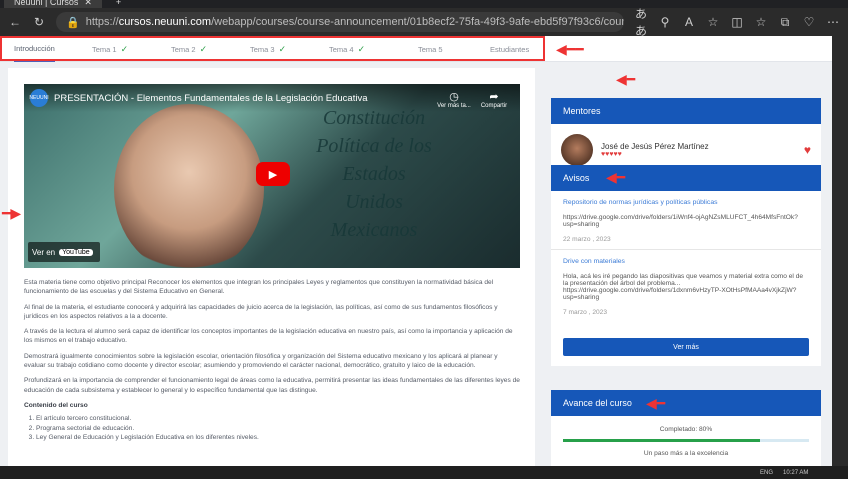 The width and height of the screenshot is (848, 479). What do you see at coordinates (570, 49) in the screenshot?
I see `arrow-left-icon: ◀━━` at bounding box center [570, 49].